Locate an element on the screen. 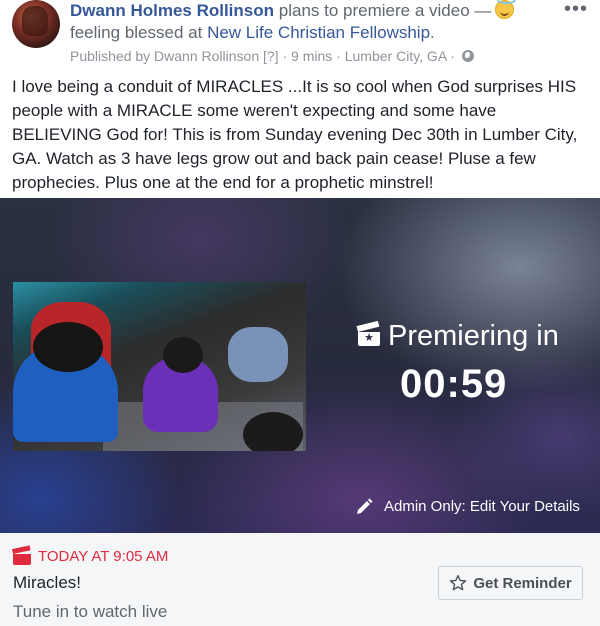 The image size is (600, 626). author-name-link: Dwann Holmes Rollinson is located at coordinates (172, 10).